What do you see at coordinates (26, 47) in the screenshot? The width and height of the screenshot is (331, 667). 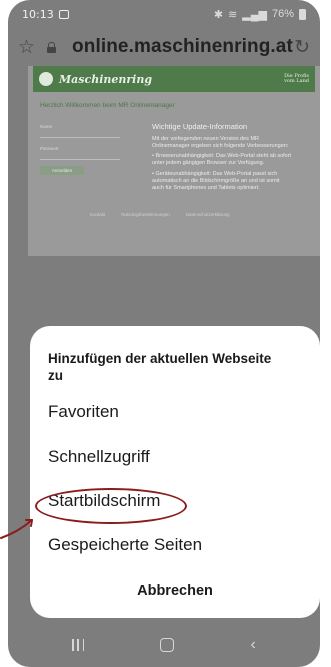 I see `star-outline-icon: ☆` at bounding box center [26, 47].